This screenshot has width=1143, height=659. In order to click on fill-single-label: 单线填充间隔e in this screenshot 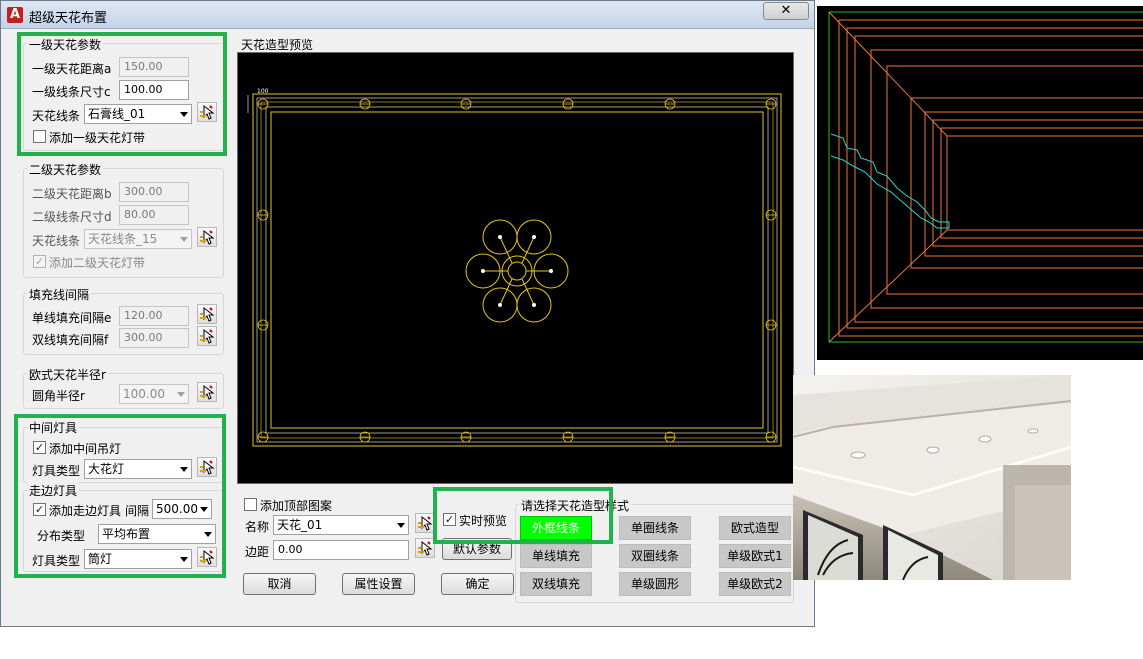, I will do `click(72, 318)`.